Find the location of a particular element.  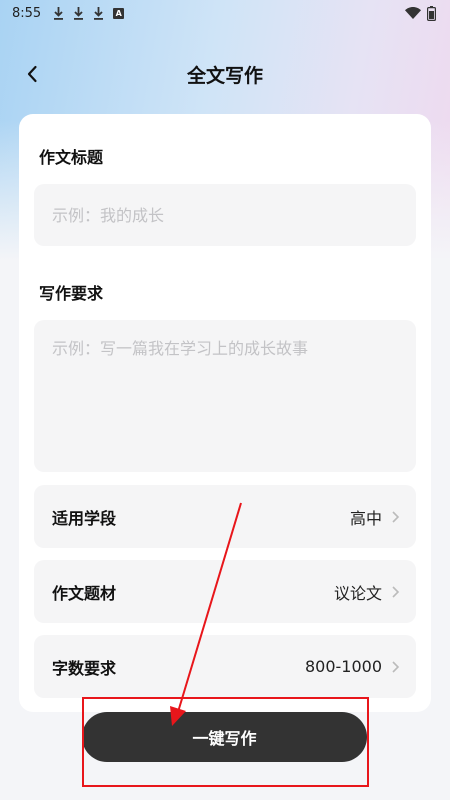

school-level-selector: 适用学段 高中 is located at coordinates (225, 516).